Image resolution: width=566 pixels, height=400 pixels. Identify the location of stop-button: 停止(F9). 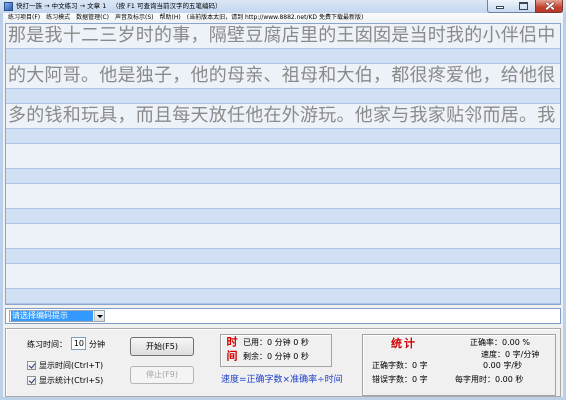
(162, 375).